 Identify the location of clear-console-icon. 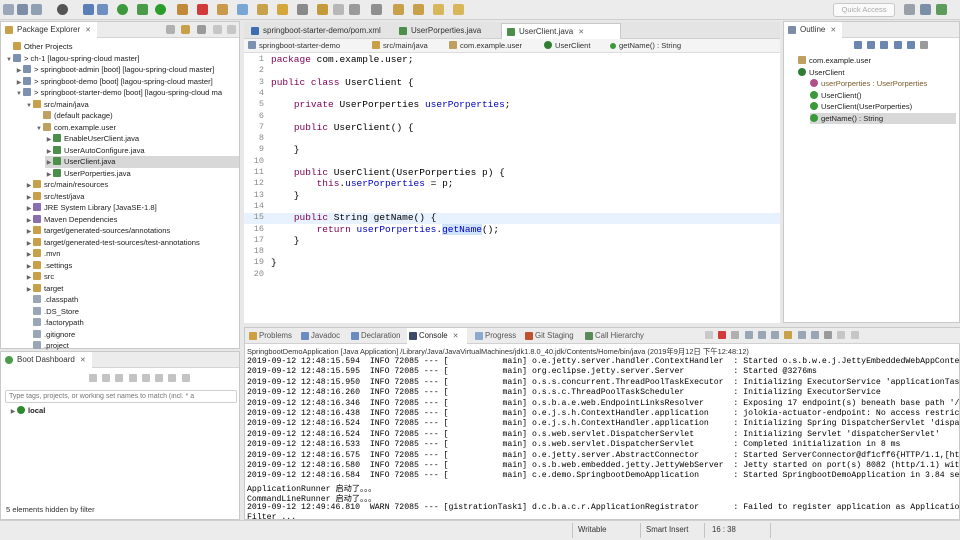
(748, 335).